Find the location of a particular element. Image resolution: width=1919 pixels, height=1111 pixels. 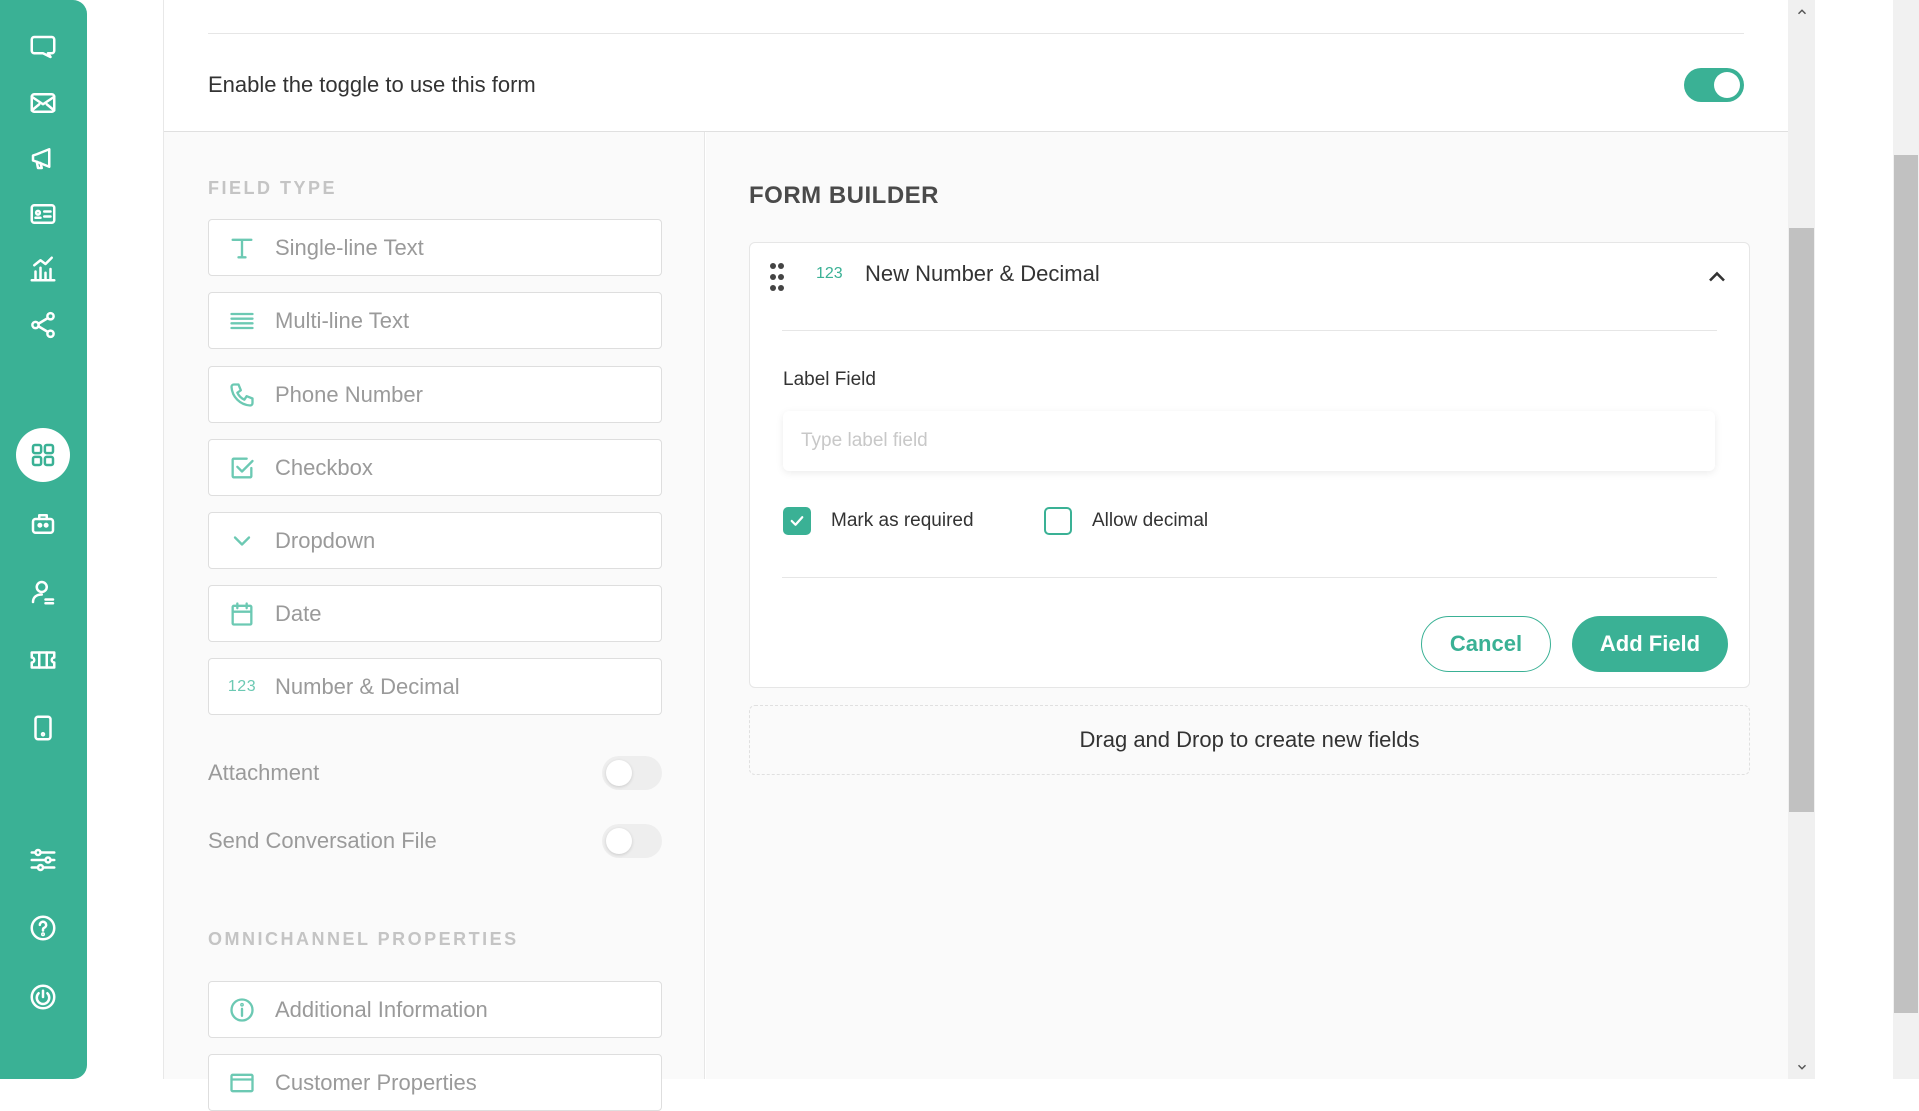

help-icon is located at coordinates (43, 928).